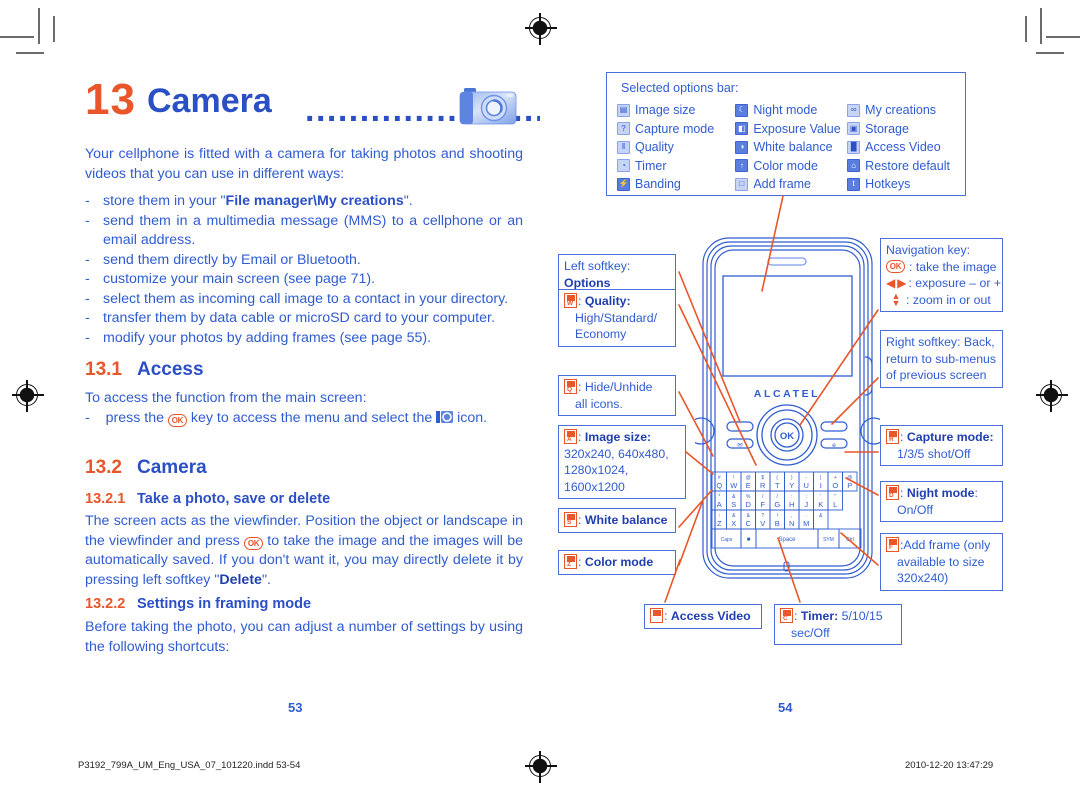 This screenshot has height=798, width=1080. What do you see at coordinates (785, 707) in the screenshot?
I see `right-page-number: 54` at bounding box center [785, 707].